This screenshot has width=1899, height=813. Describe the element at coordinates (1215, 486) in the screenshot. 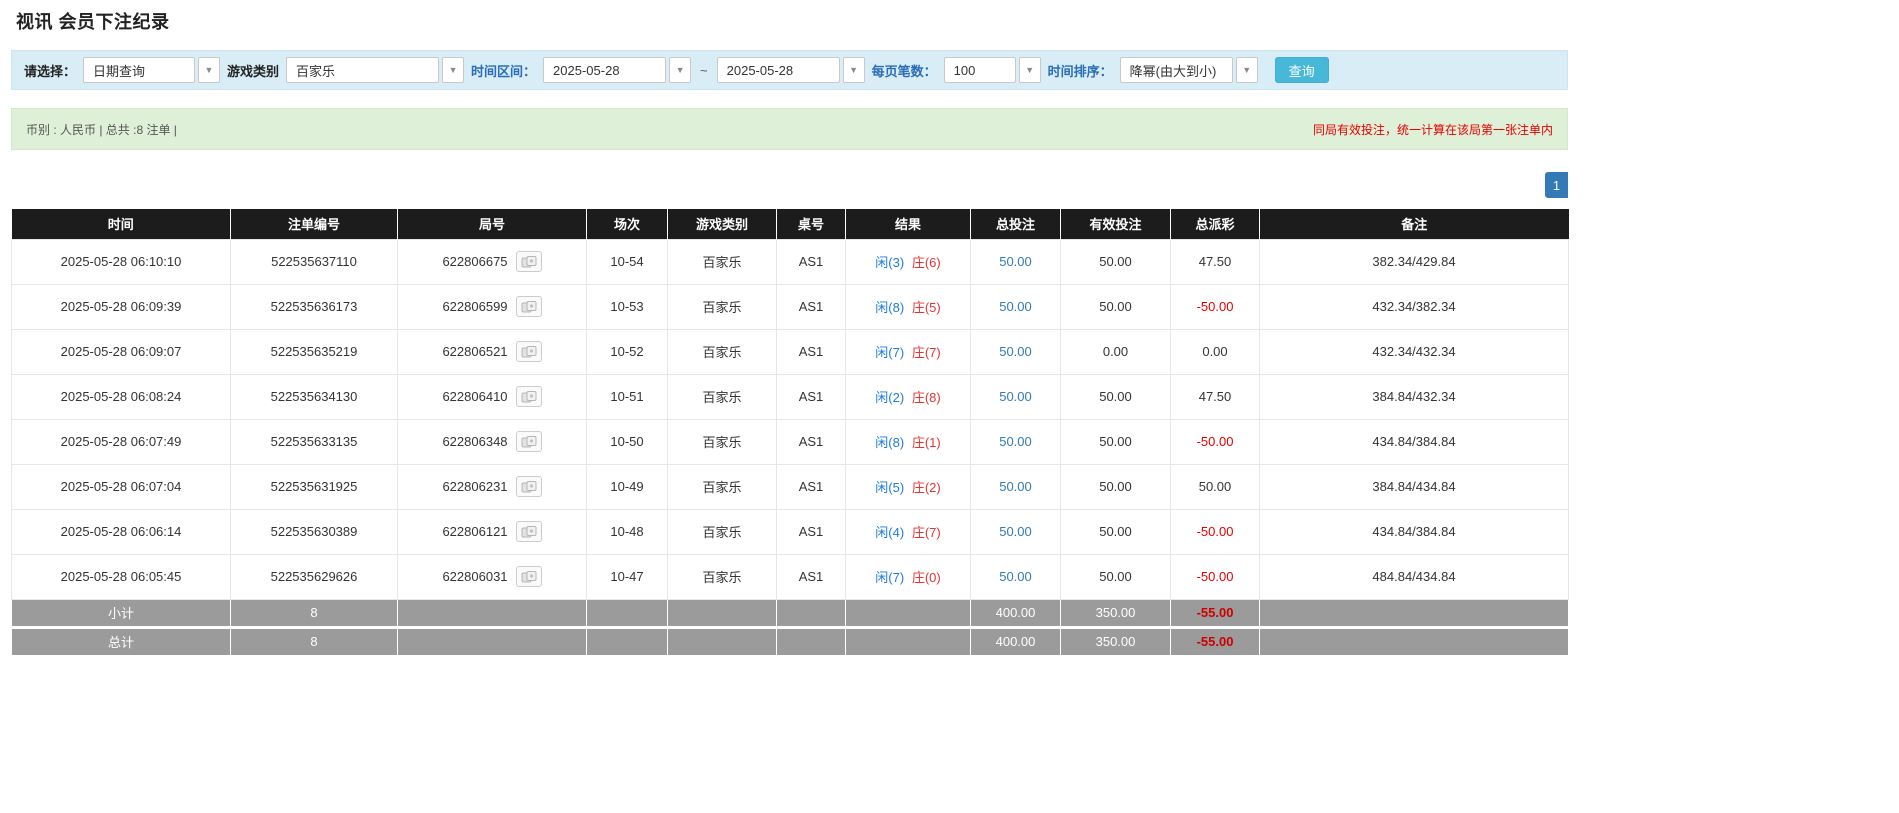

I see `cell-payout: 50.00` at that location.